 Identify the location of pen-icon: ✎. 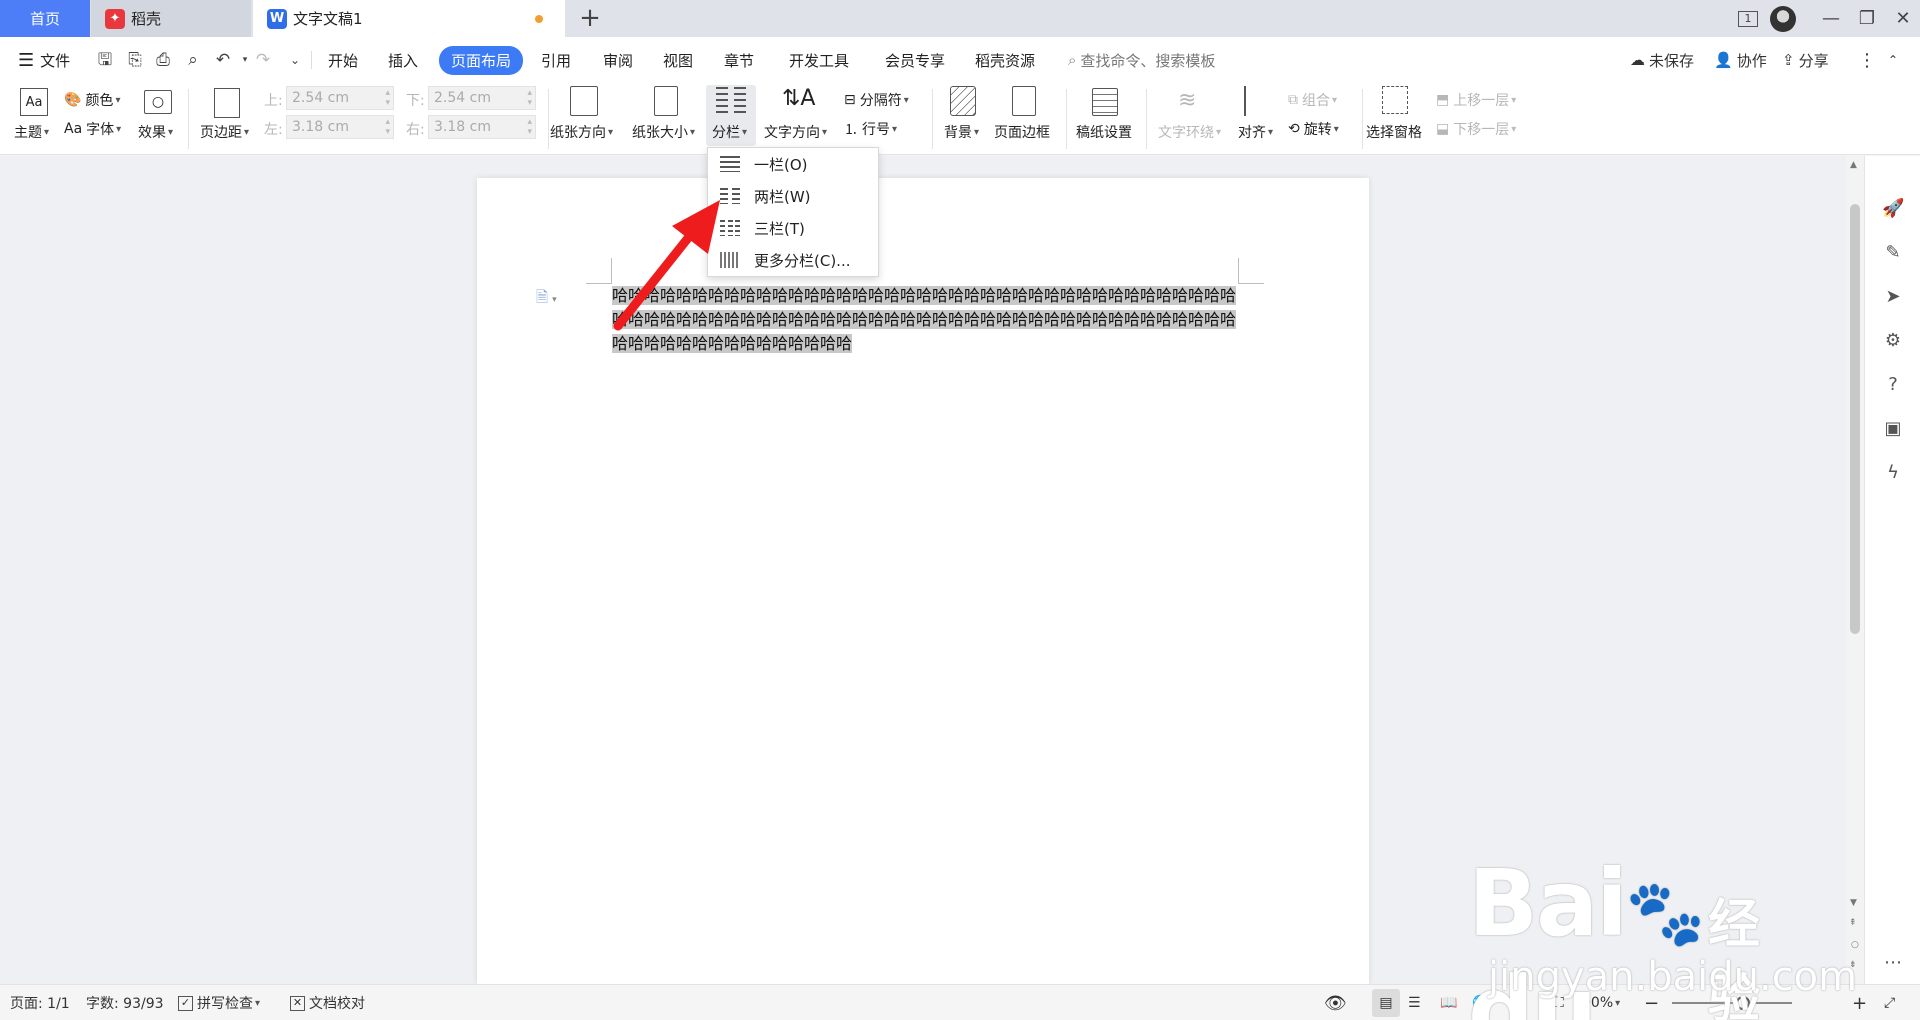
(1893, 253).